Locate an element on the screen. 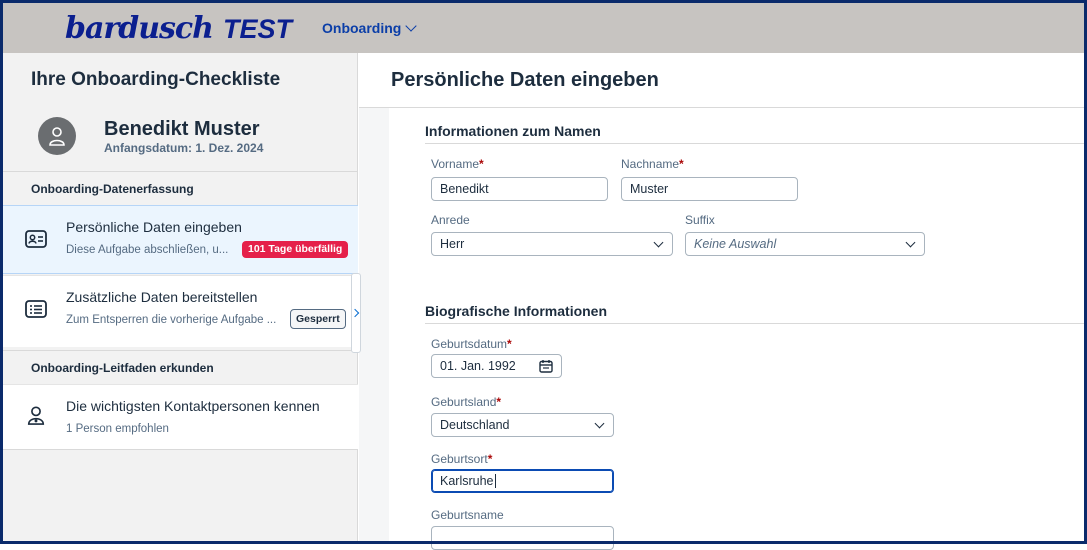 This screenshot has height=550, width=1087. shell-header: bardusch TEST Onboarding is located at coordinates (543, 28).